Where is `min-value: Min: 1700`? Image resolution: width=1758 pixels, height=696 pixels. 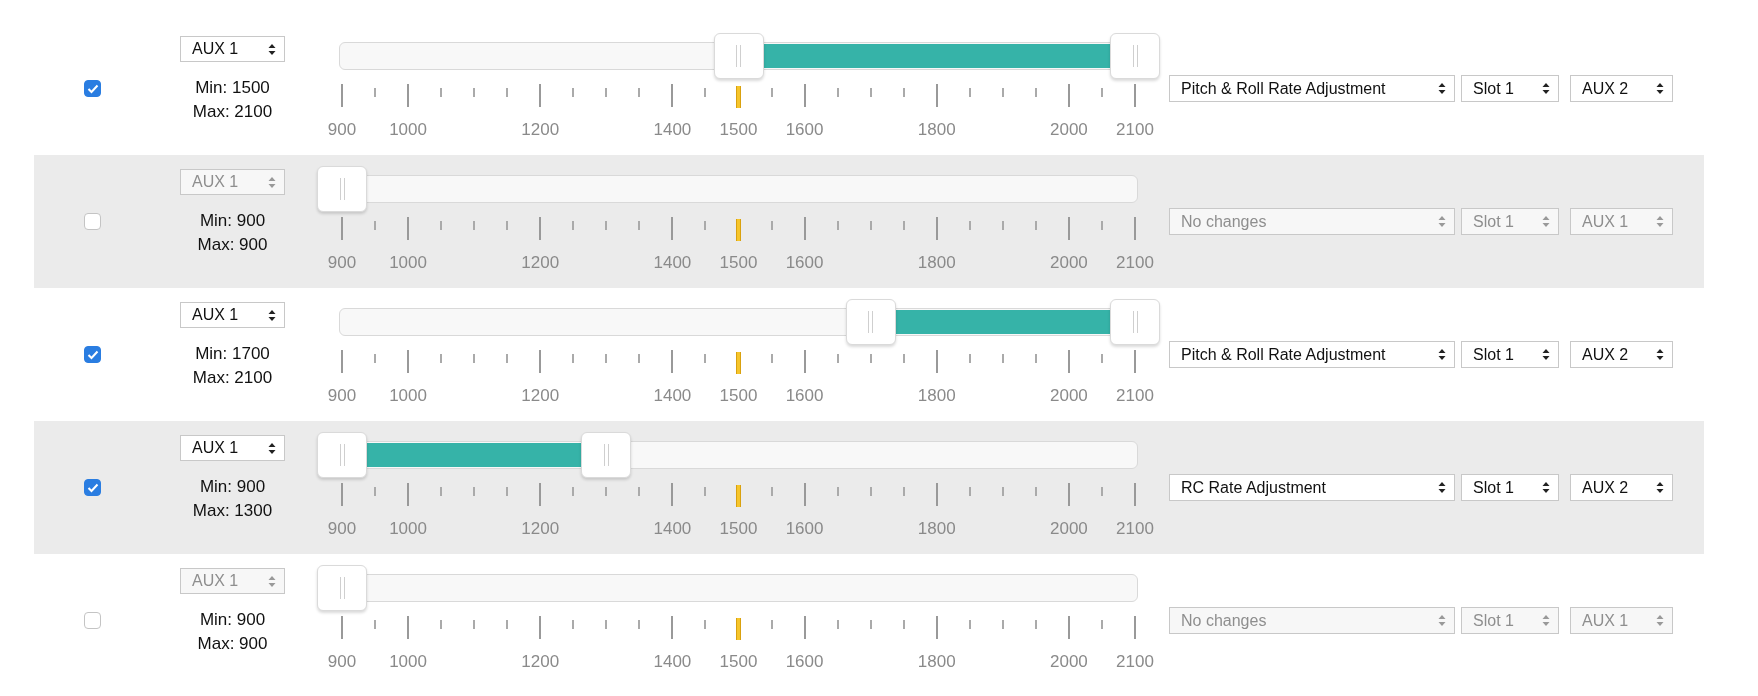
min-value: Min: 1700 is located at coordinates (232, 354).